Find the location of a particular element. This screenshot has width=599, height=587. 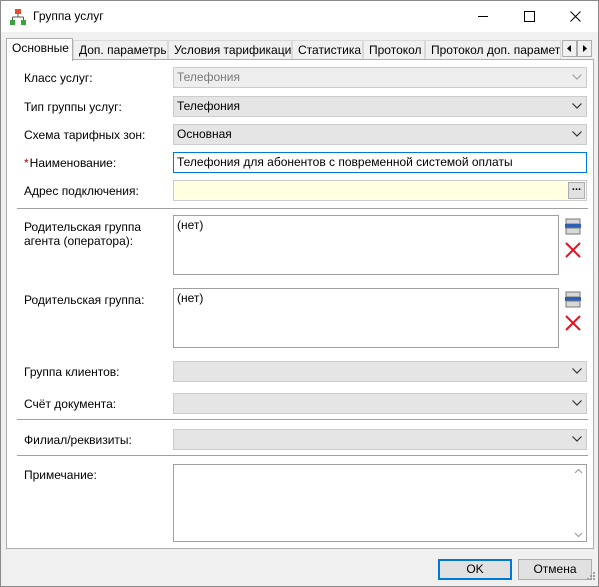

close-button is located at coordinates (575, 16).